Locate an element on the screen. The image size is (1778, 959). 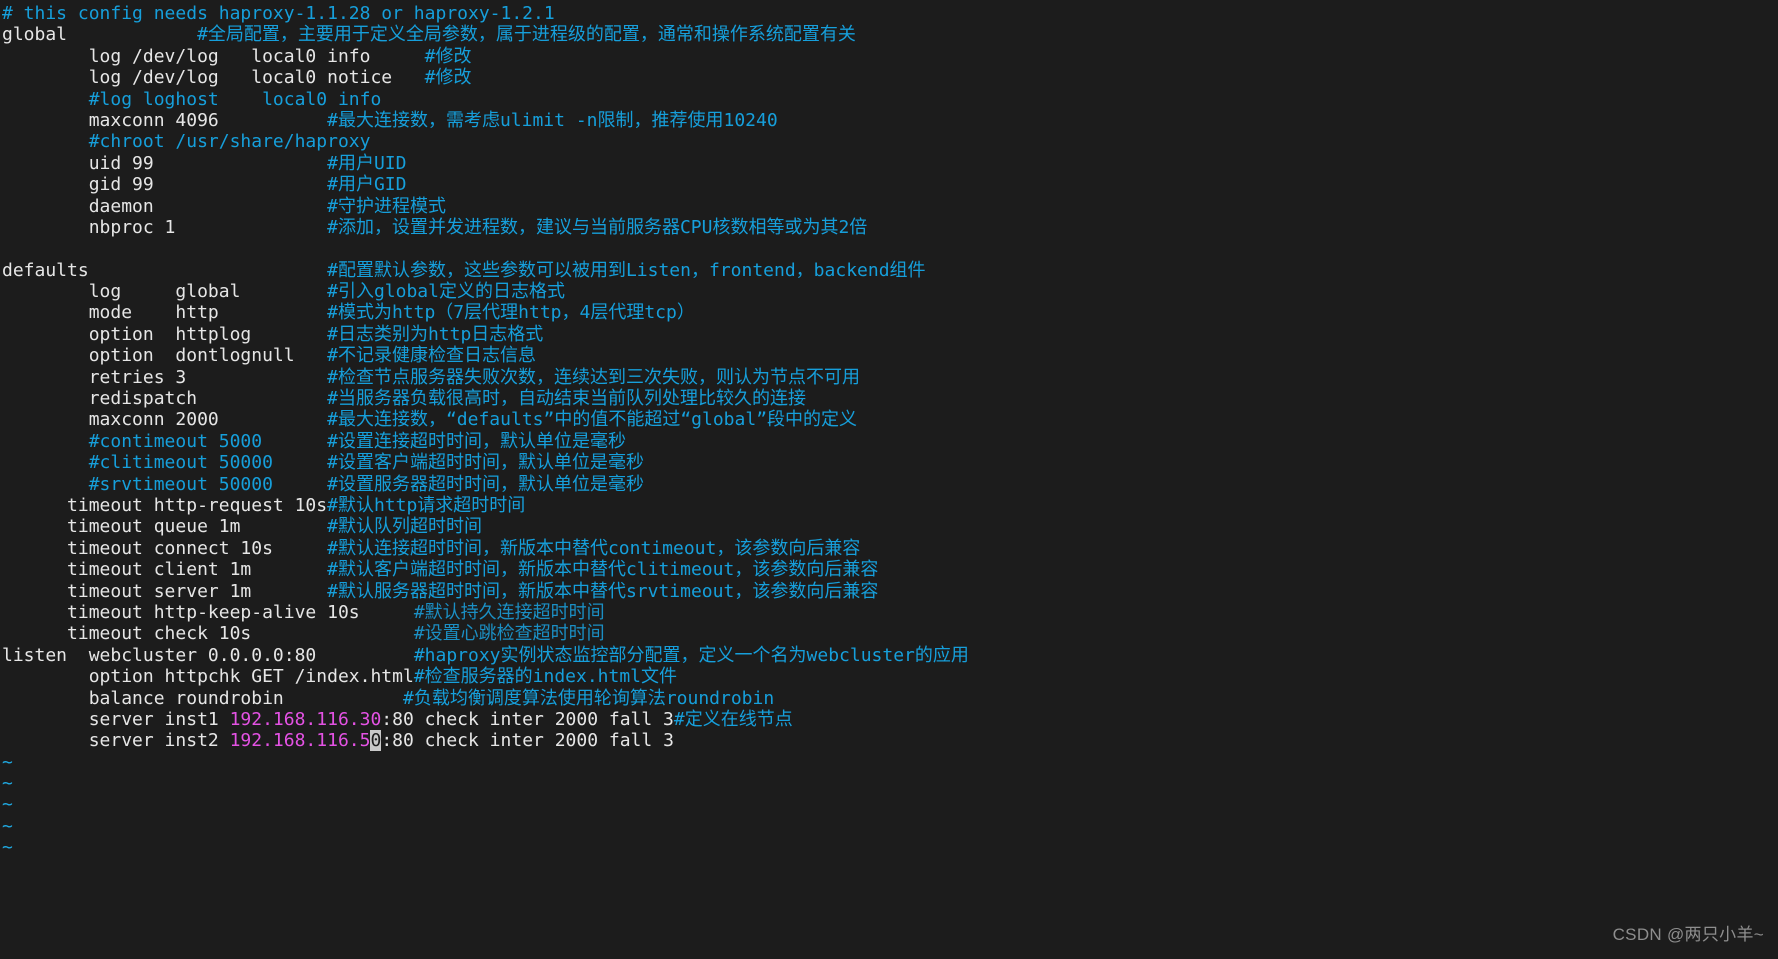
code-line: option dontlognull #不记录健康检查日志信息 is located at coordinates (890, 355).